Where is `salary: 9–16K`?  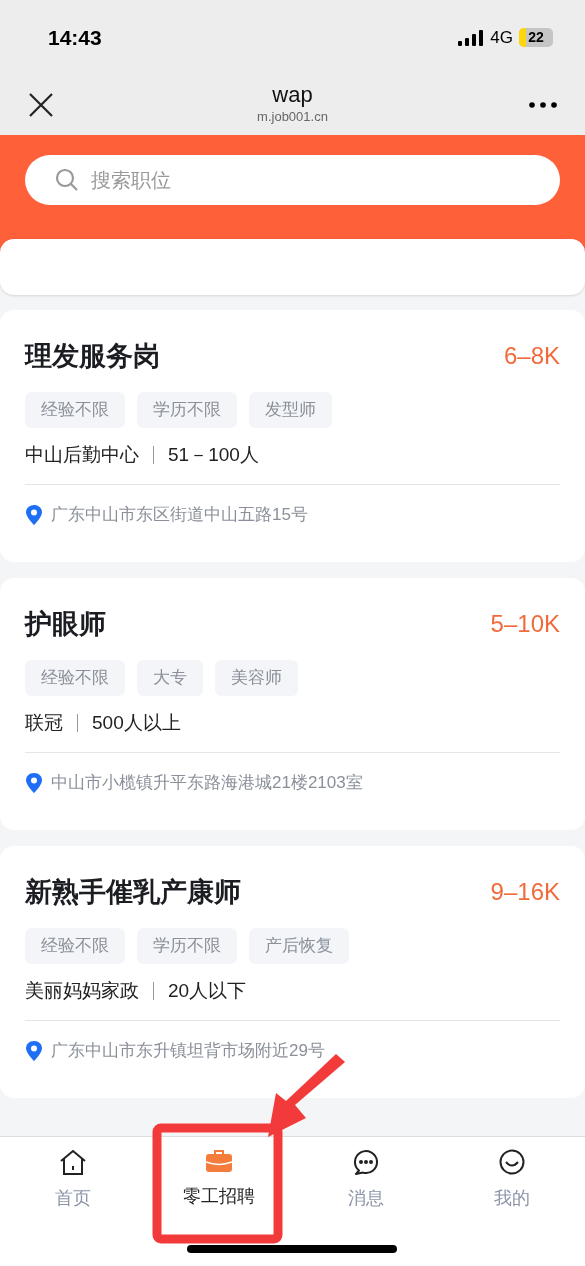 salary: 9–16K is located at coordinates (525, 892).